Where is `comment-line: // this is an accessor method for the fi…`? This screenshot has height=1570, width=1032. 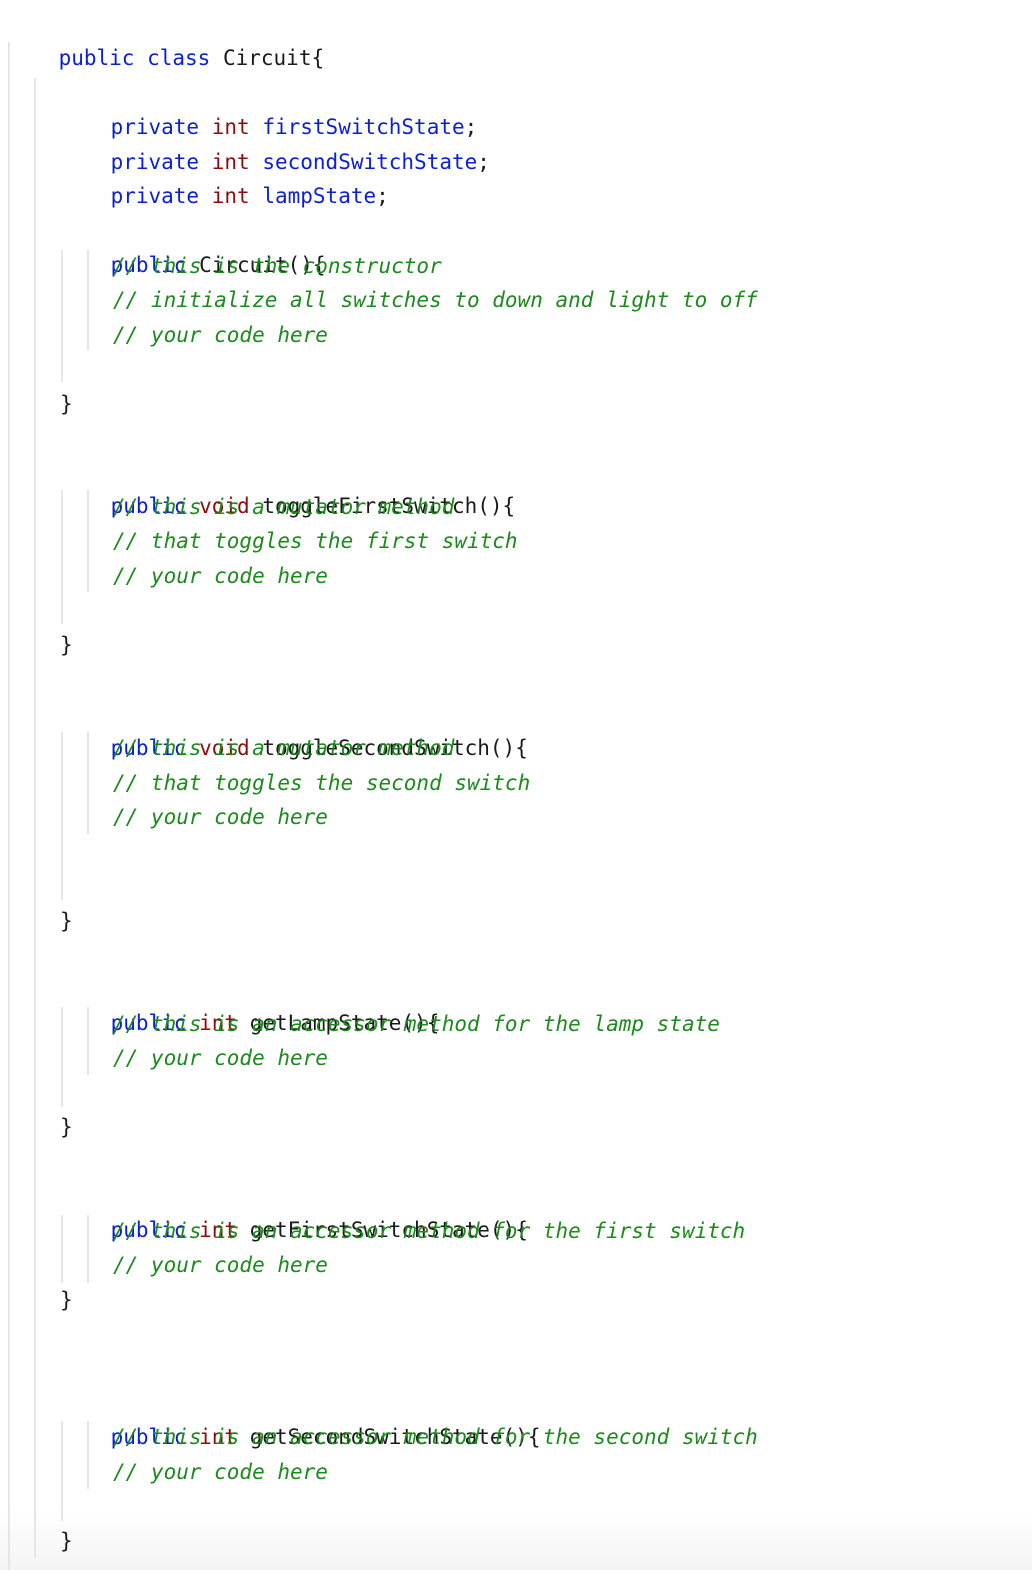
comment-line: // this is an accessor method for the fi… is located at coordinates (429, 1231).